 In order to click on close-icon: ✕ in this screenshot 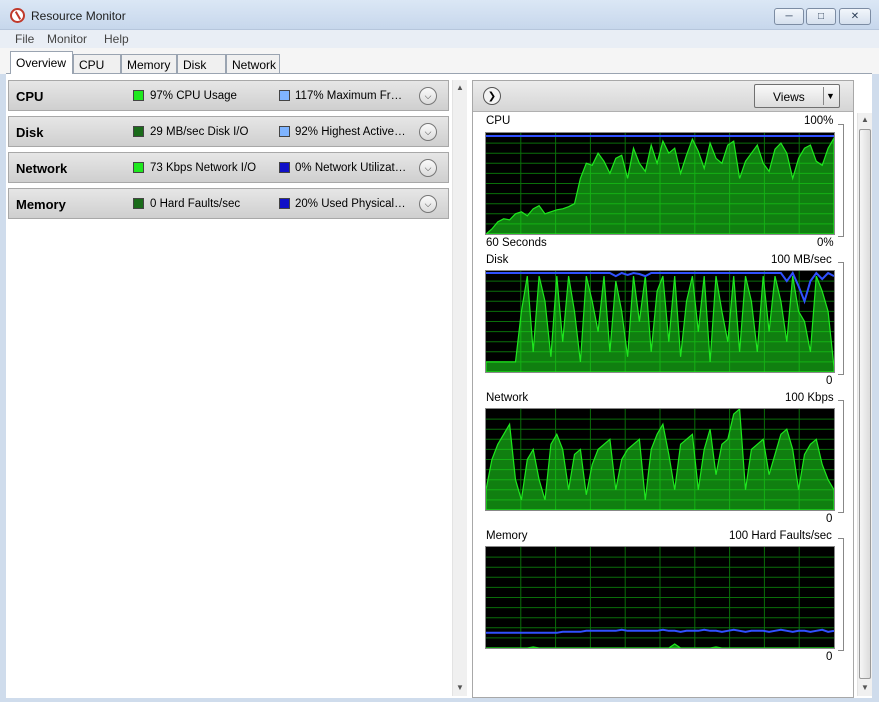, I will do `click(855, 16)`.